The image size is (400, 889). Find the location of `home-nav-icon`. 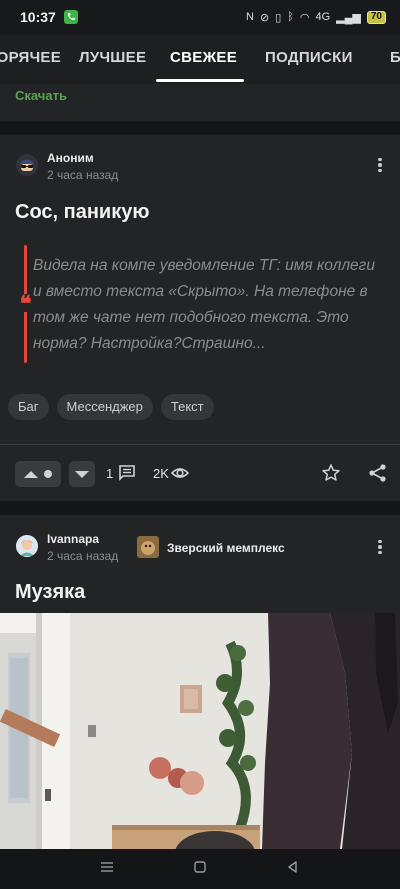

home-nav-icon is located at coordinates (200, 869).